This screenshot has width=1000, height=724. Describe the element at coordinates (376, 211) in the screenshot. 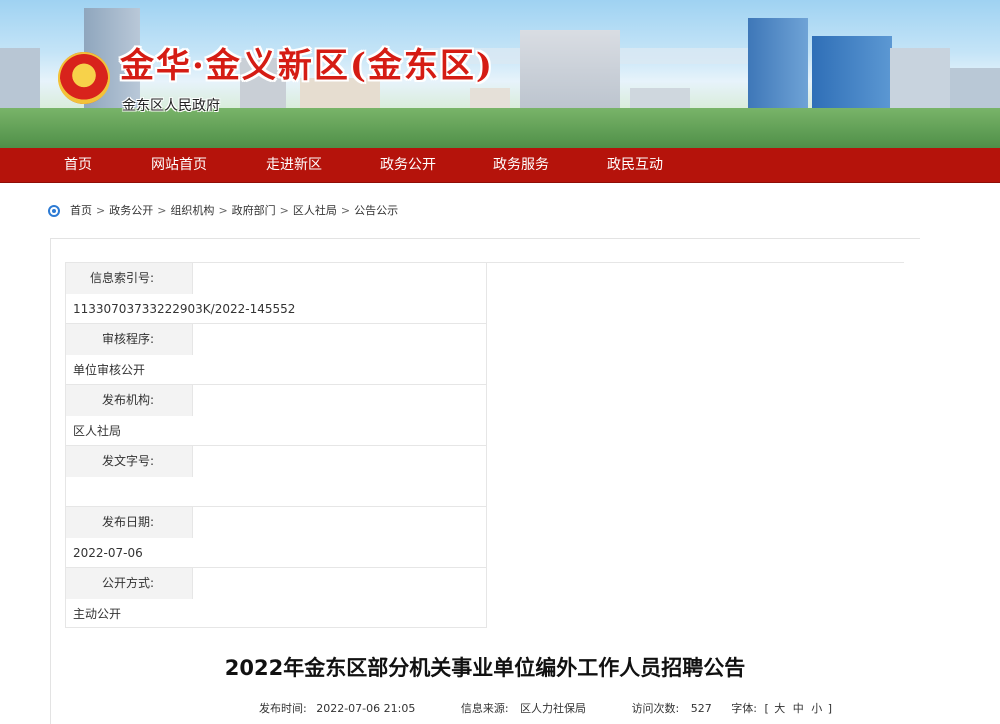

I see `breadcrumb-announcements: 公告公示` at that location.